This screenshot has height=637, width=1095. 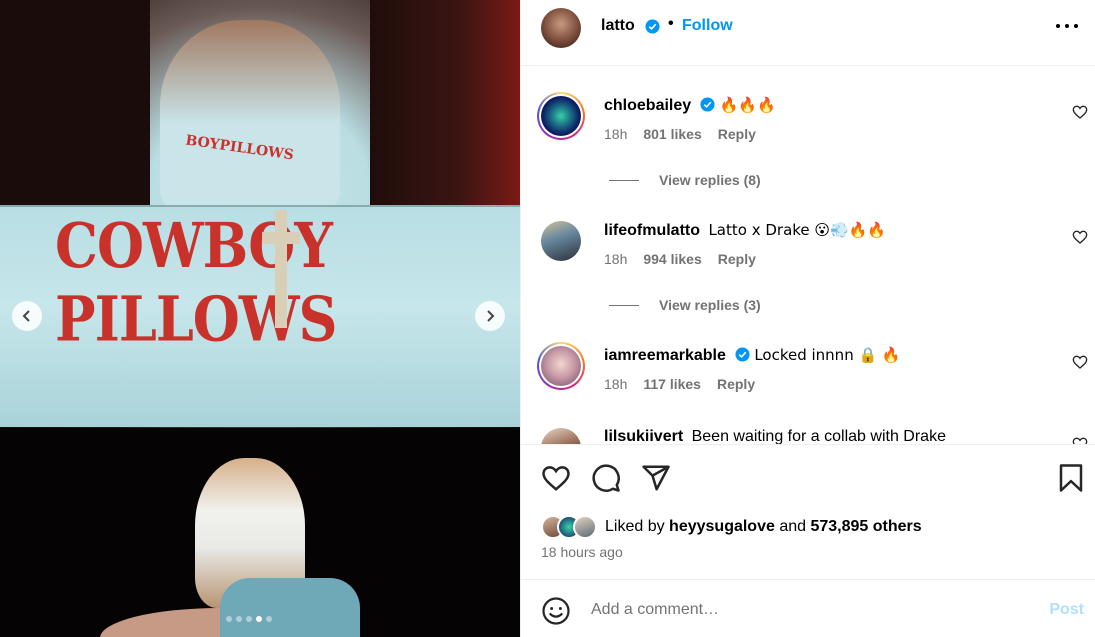 I want to click on chevron-left-icon, so click(x=26, y=316).